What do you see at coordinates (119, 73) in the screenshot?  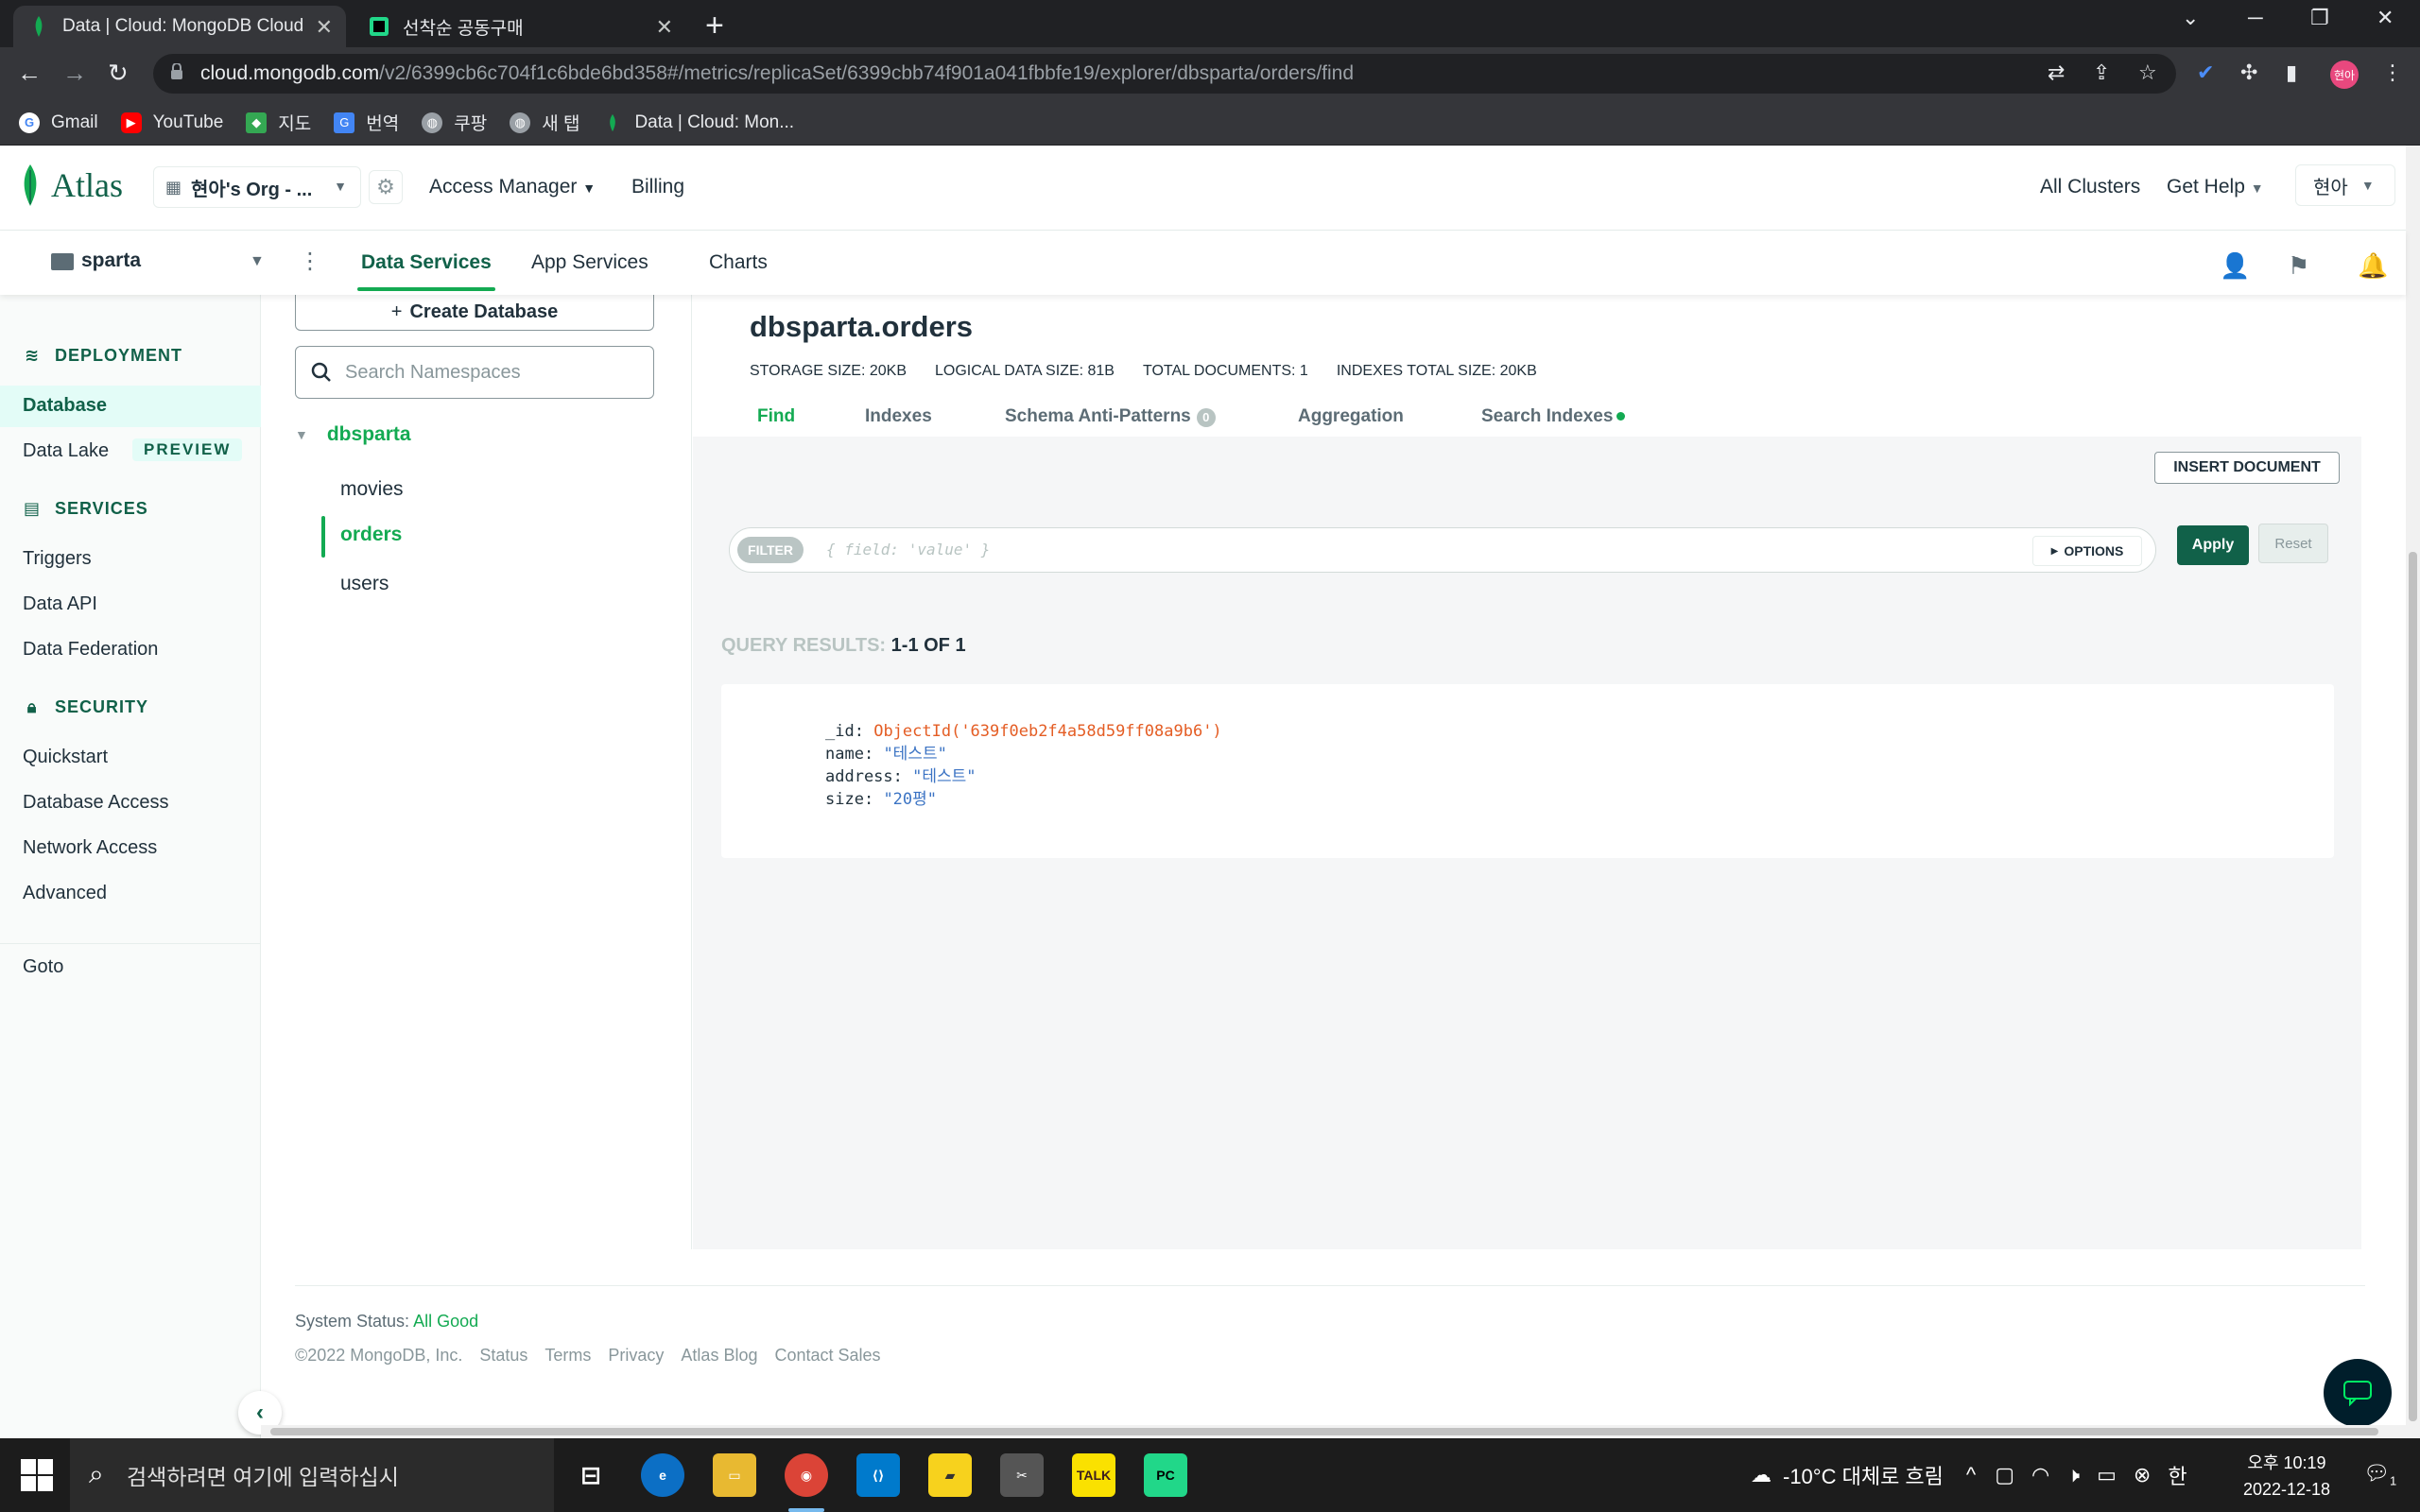 I see `reload-icon: ↻` at bounding box center [119, 73].